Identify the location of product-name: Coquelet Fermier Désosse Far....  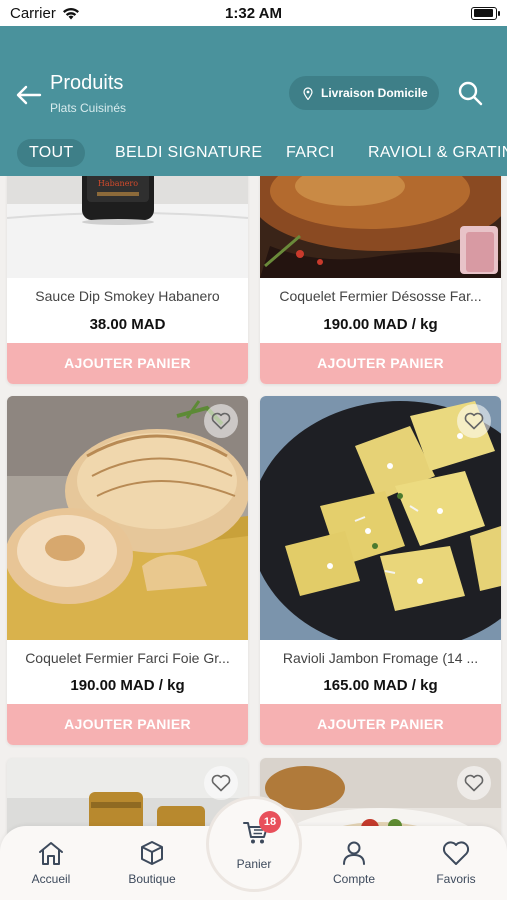
(380, 296).